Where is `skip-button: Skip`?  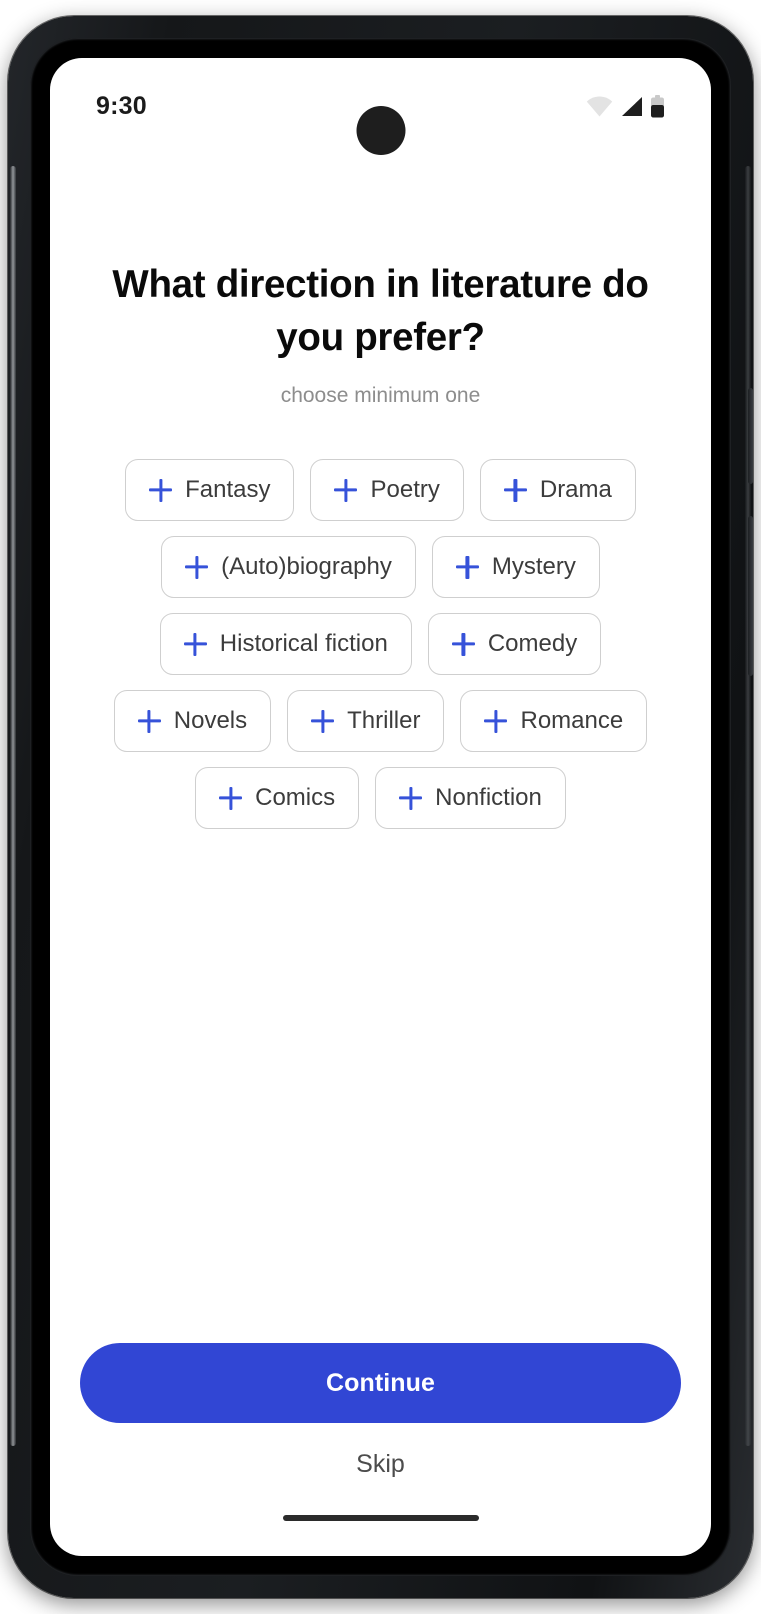 skip-button: Skip is located at coordinates (380, 1464).